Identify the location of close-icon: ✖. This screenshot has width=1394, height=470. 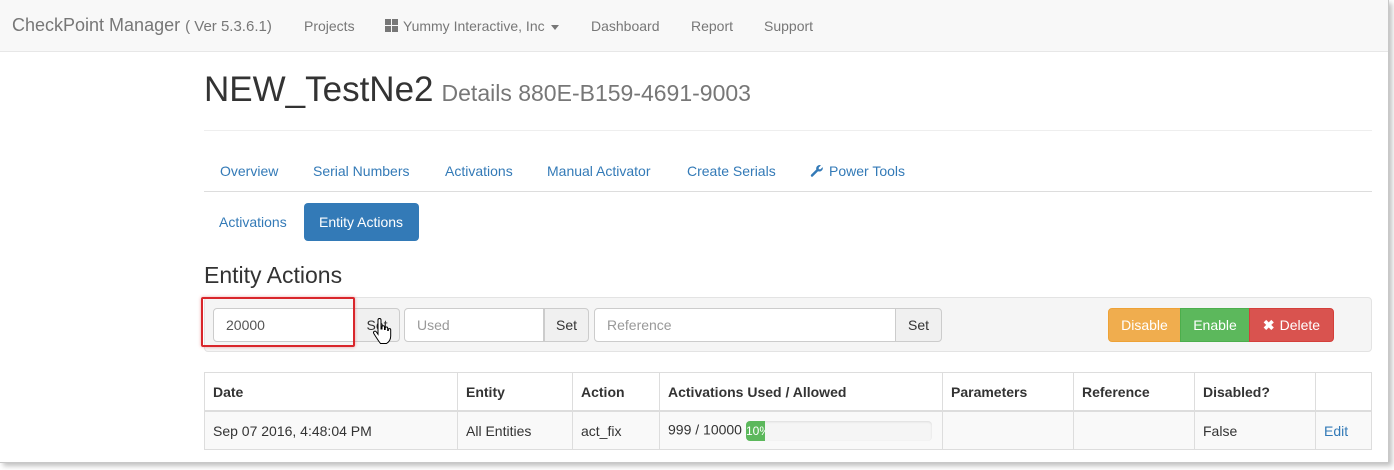
(1268, 325).